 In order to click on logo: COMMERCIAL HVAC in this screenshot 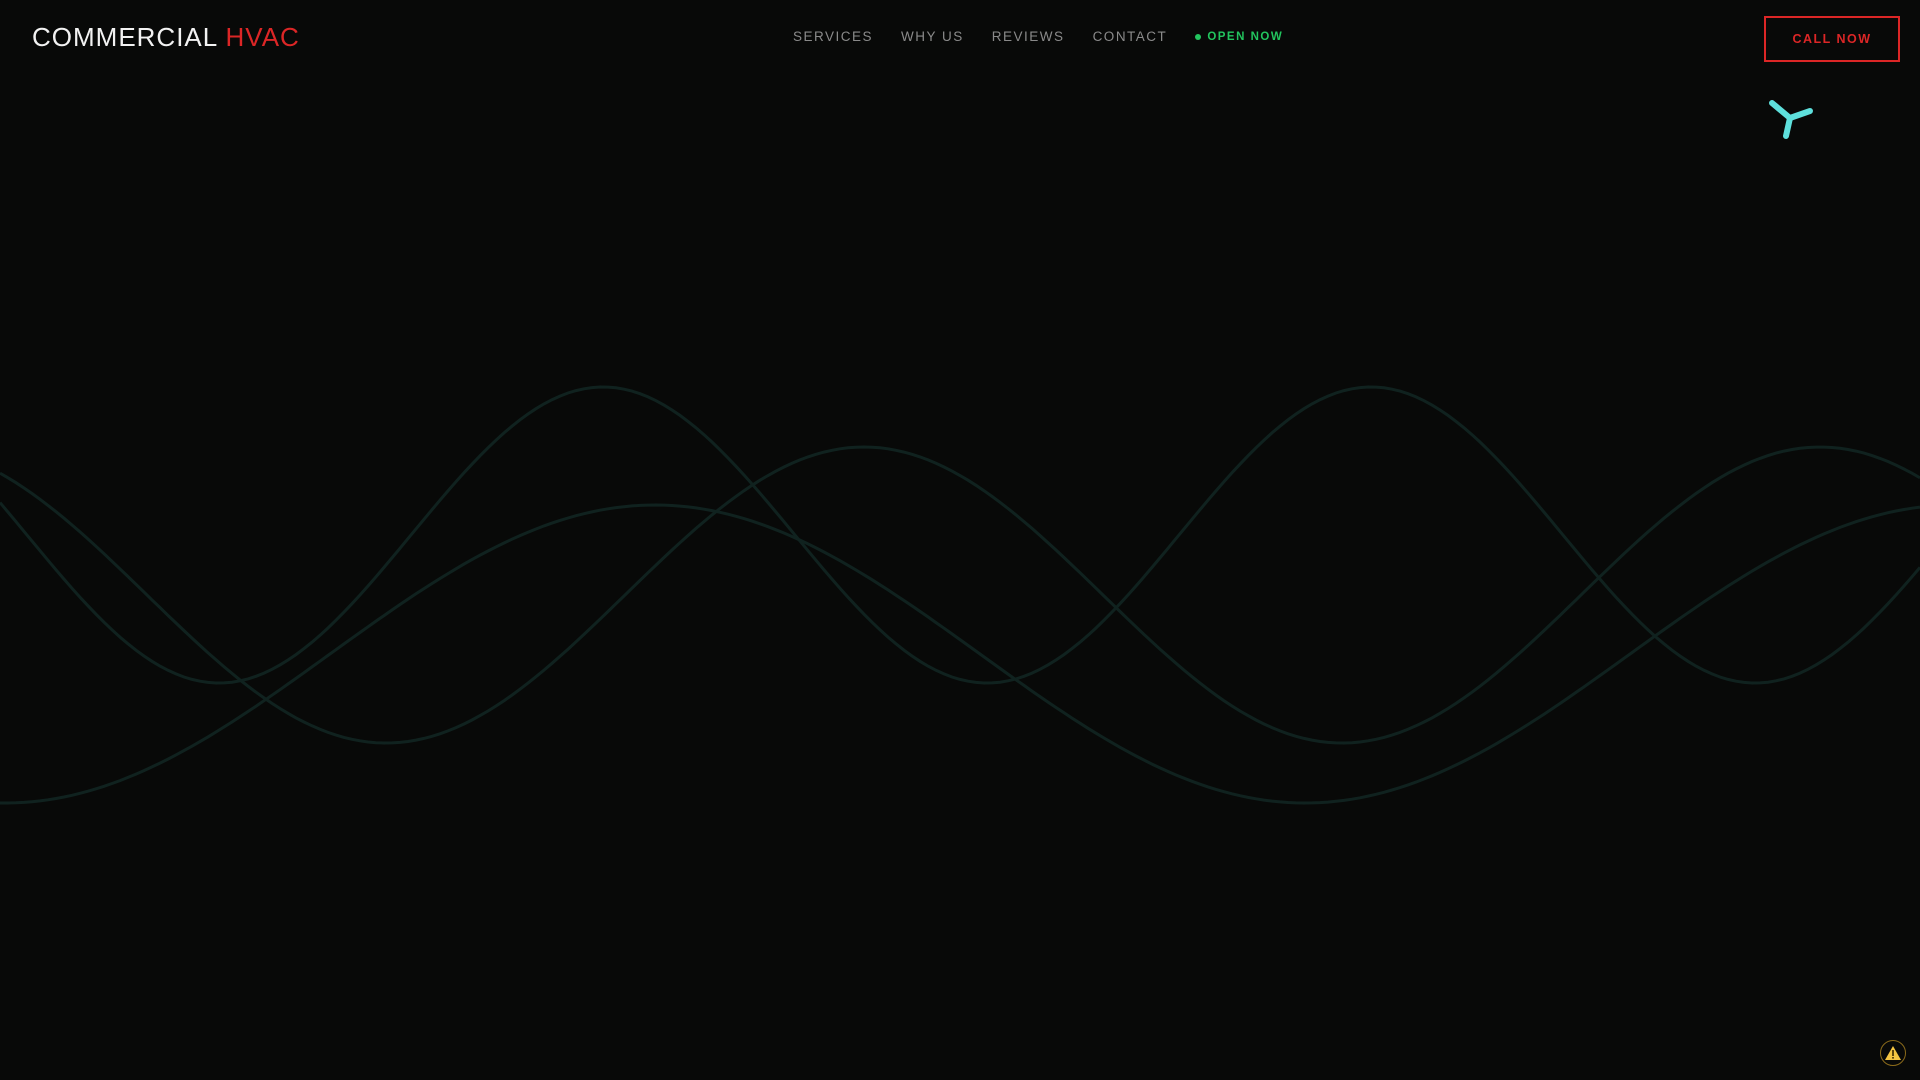, I will do `click(166, 37)`.